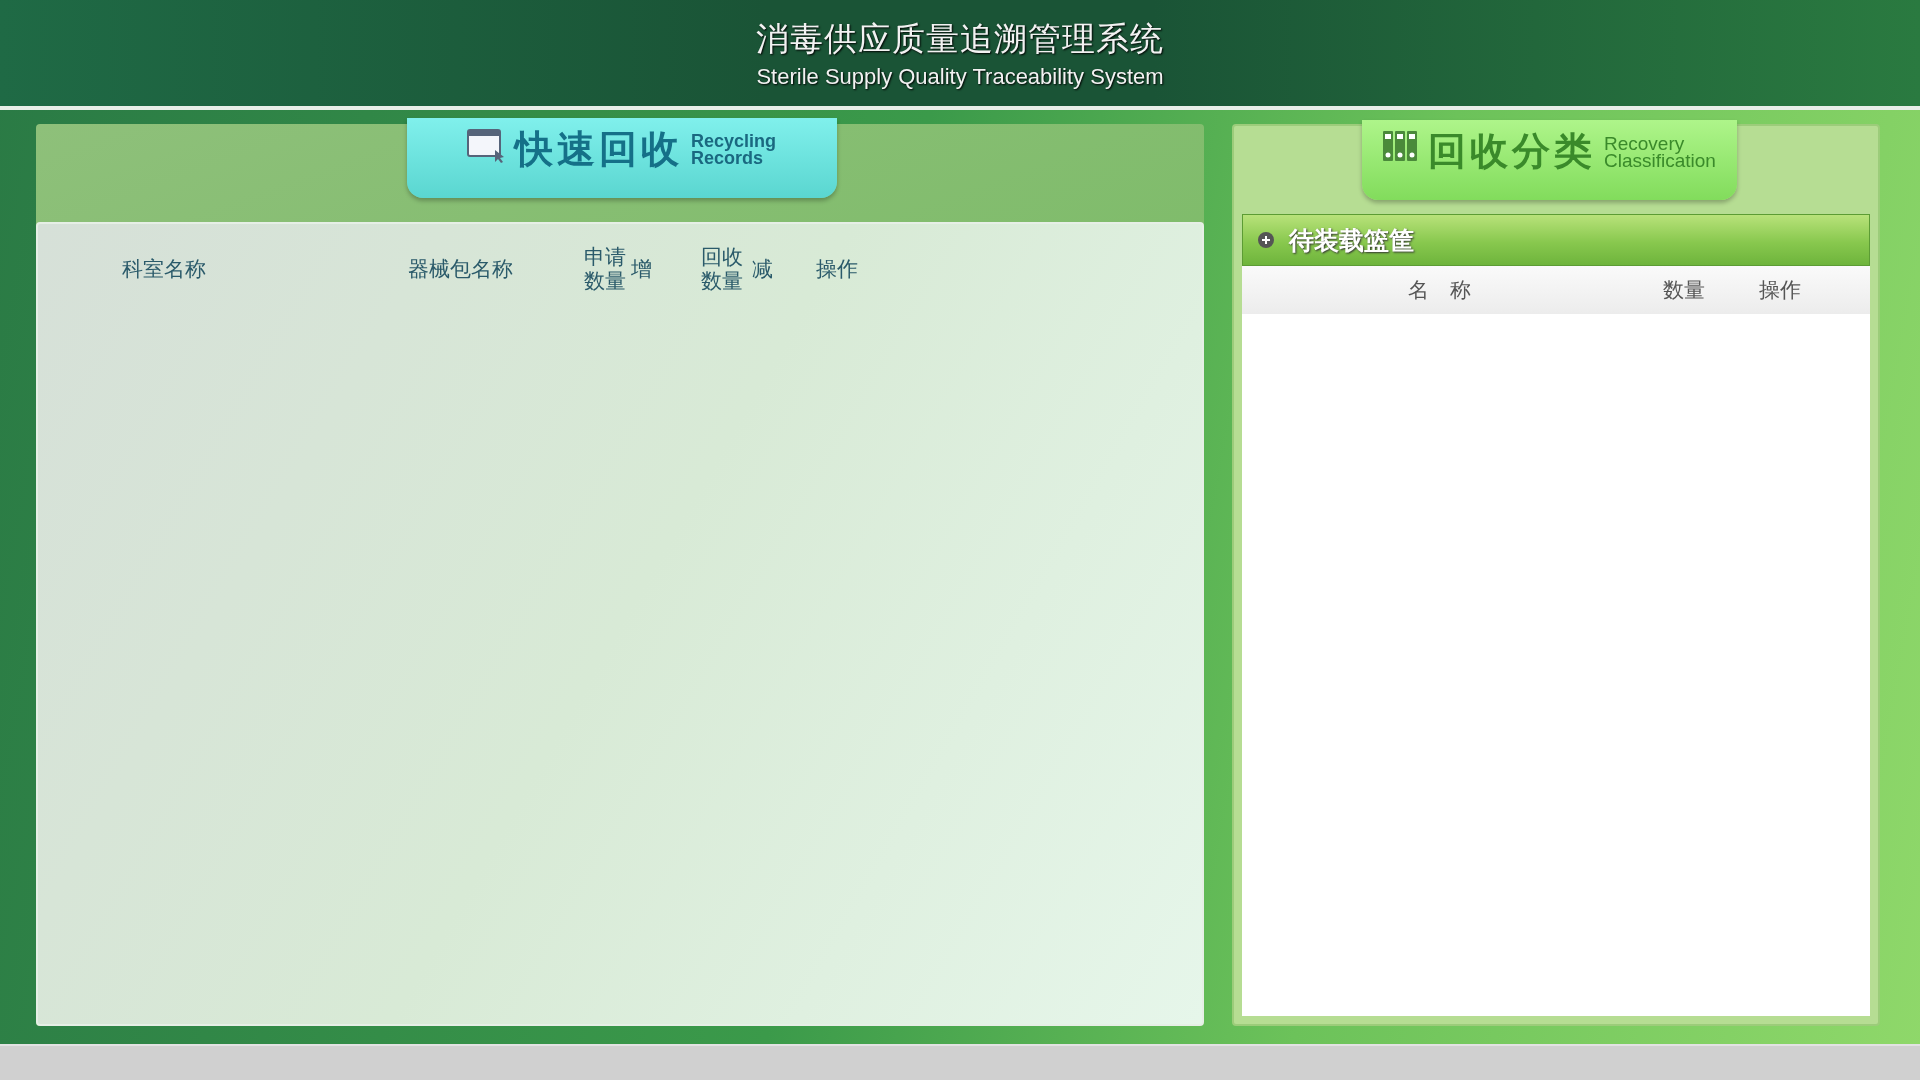 The height and width of the screenshot is (1080, 1920). I want to click on system-subtitle: Sterile Supply Quality Traceability System, so click(960, 76).